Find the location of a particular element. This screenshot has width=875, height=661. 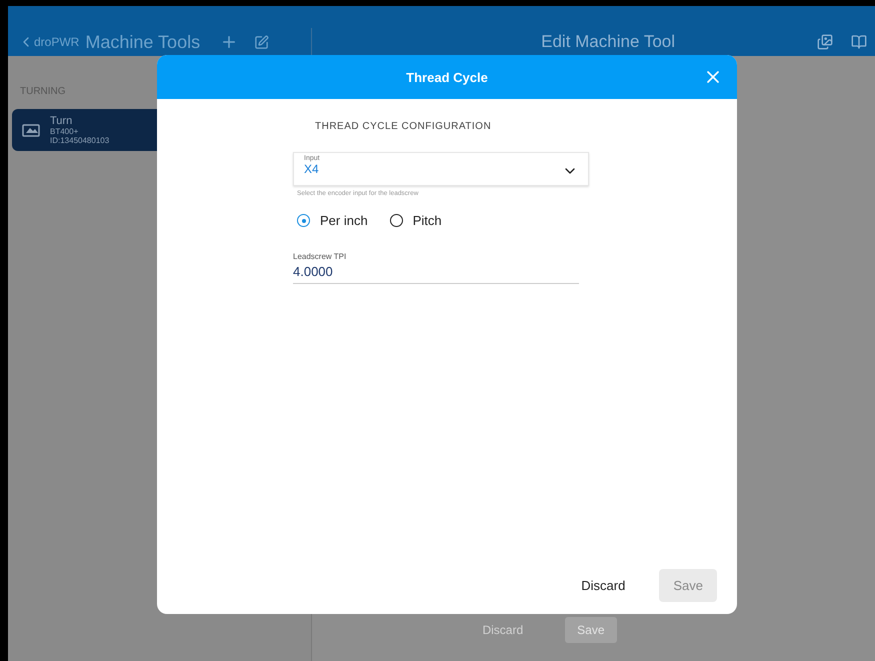

dialog-title: Thread Cycle is located at coordinates (447, 77).